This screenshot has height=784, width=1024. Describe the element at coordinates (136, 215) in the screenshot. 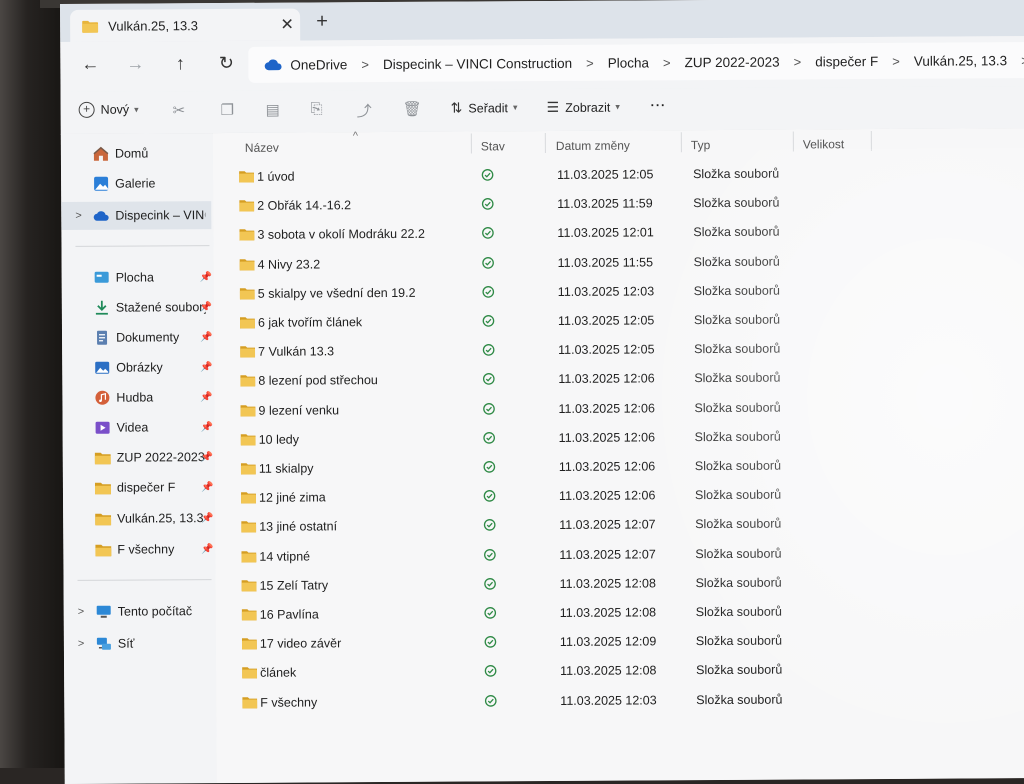

I see `sidebar-item-onedrive: > Dispecink – VINCI Construction` at that location.